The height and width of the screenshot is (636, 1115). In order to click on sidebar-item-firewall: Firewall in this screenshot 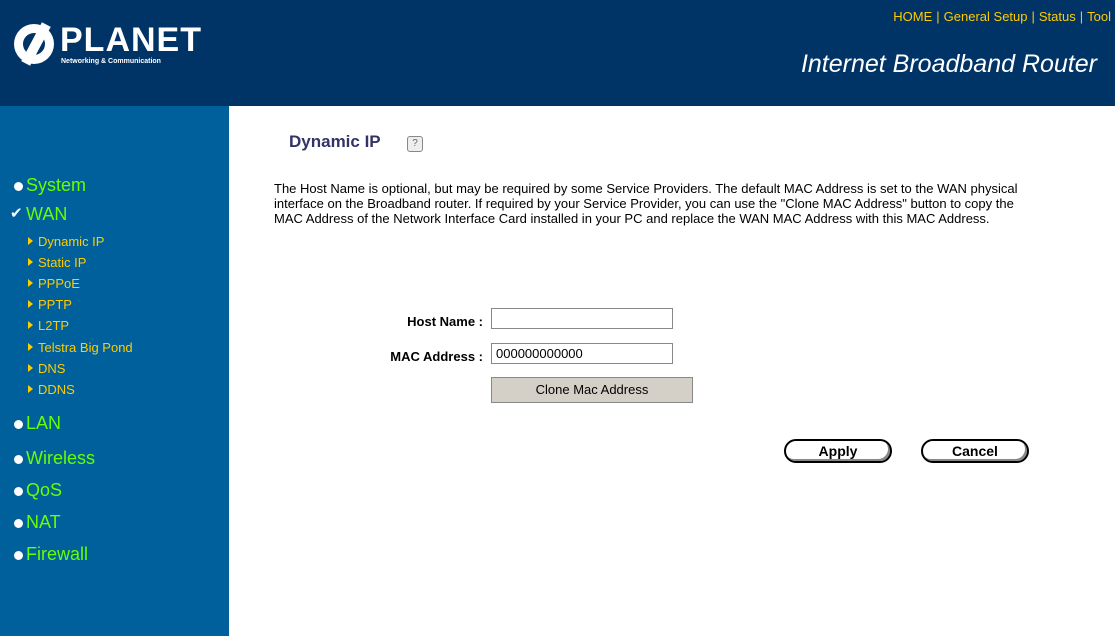, I will do `click(51, 554)`.